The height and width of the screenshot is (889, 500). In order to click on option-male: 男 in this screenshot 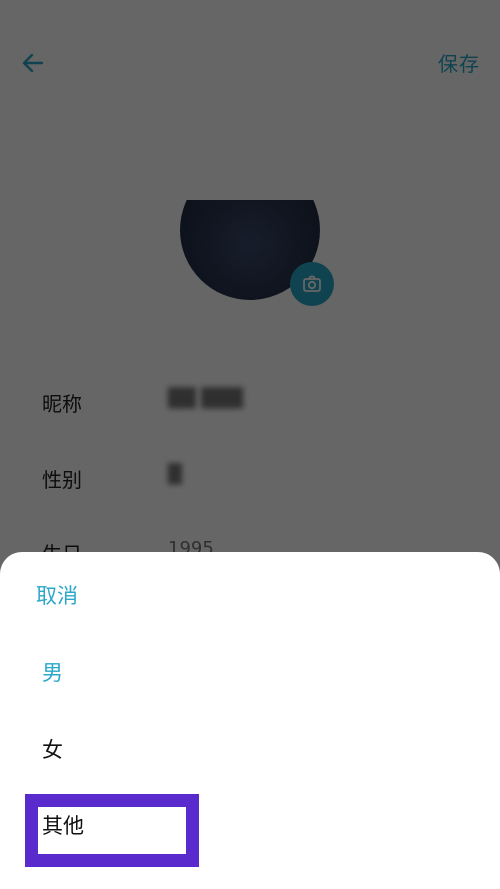, I will do `click(52, 673)`.